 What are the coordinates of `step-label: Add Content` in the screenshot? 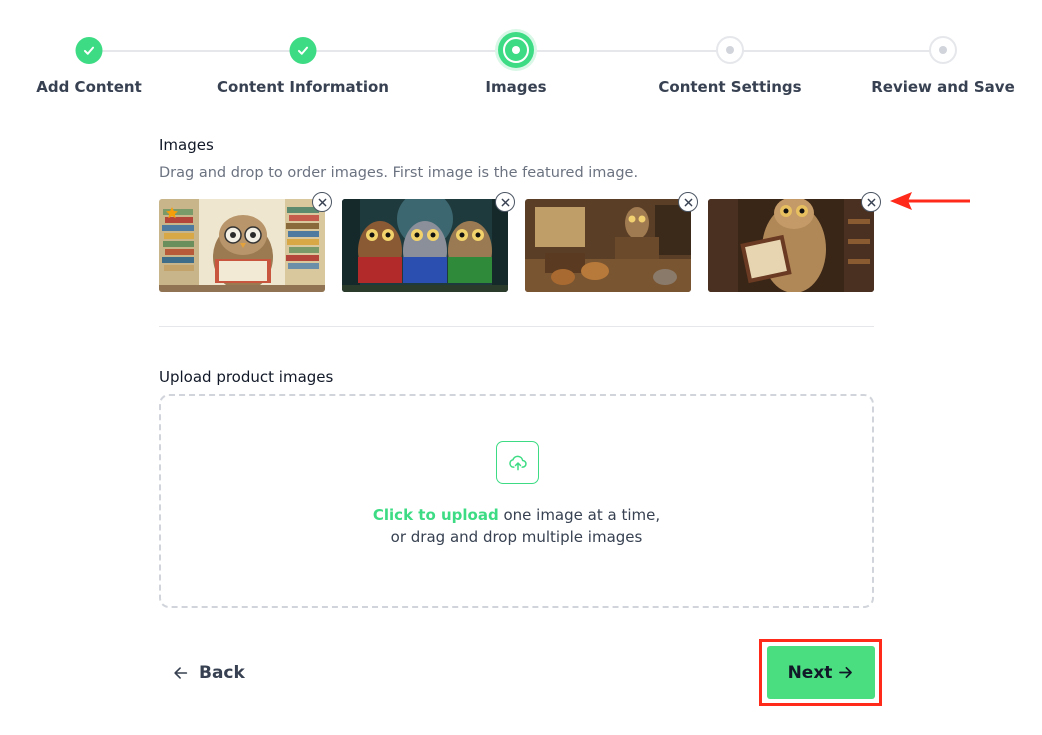 It's located at (89, 87).